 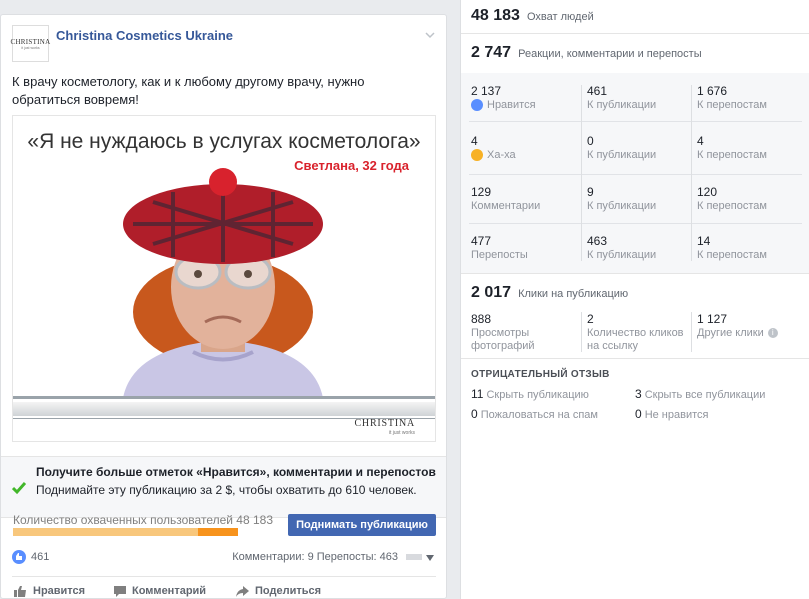 I want to click on reach-summary-label: Охват людей, so click(x=560, y=17).